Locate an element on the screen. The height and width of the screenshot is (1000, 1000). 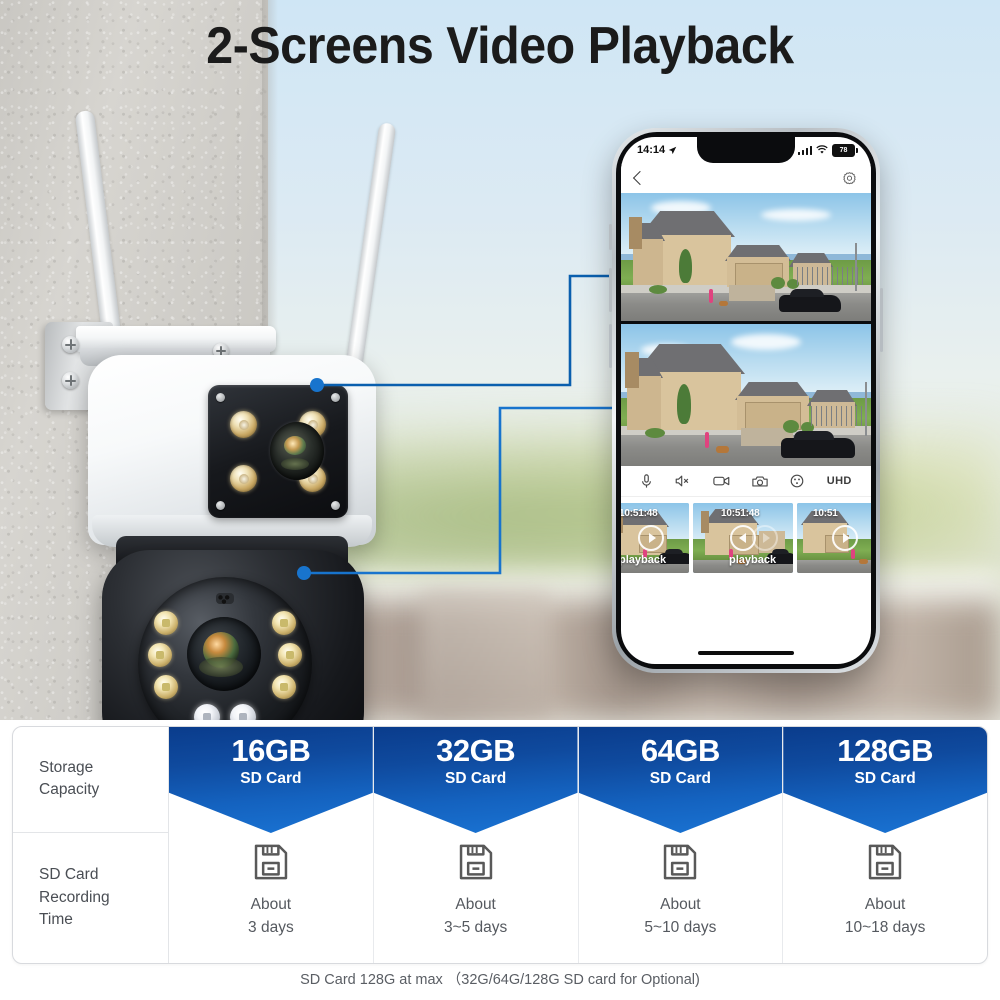
banner-text: 32GB SD Card is located at coordinates (476, 760).